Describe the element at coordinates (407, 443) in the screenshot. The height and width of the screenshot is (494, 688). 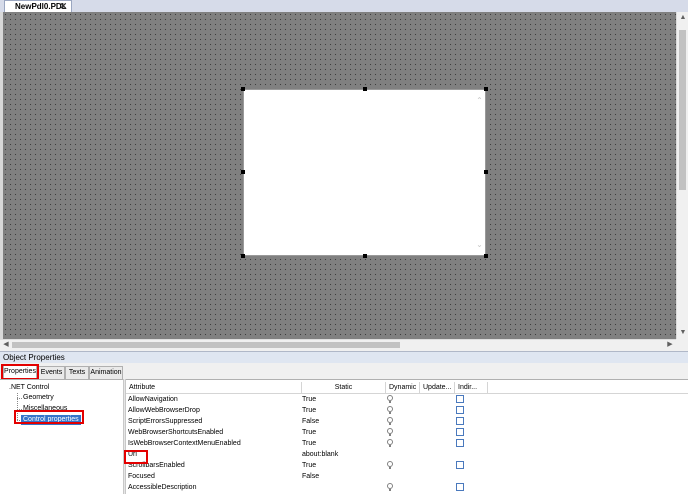
I see `table-row: IsWebBrowserContextMenuEnabled True` at that location.